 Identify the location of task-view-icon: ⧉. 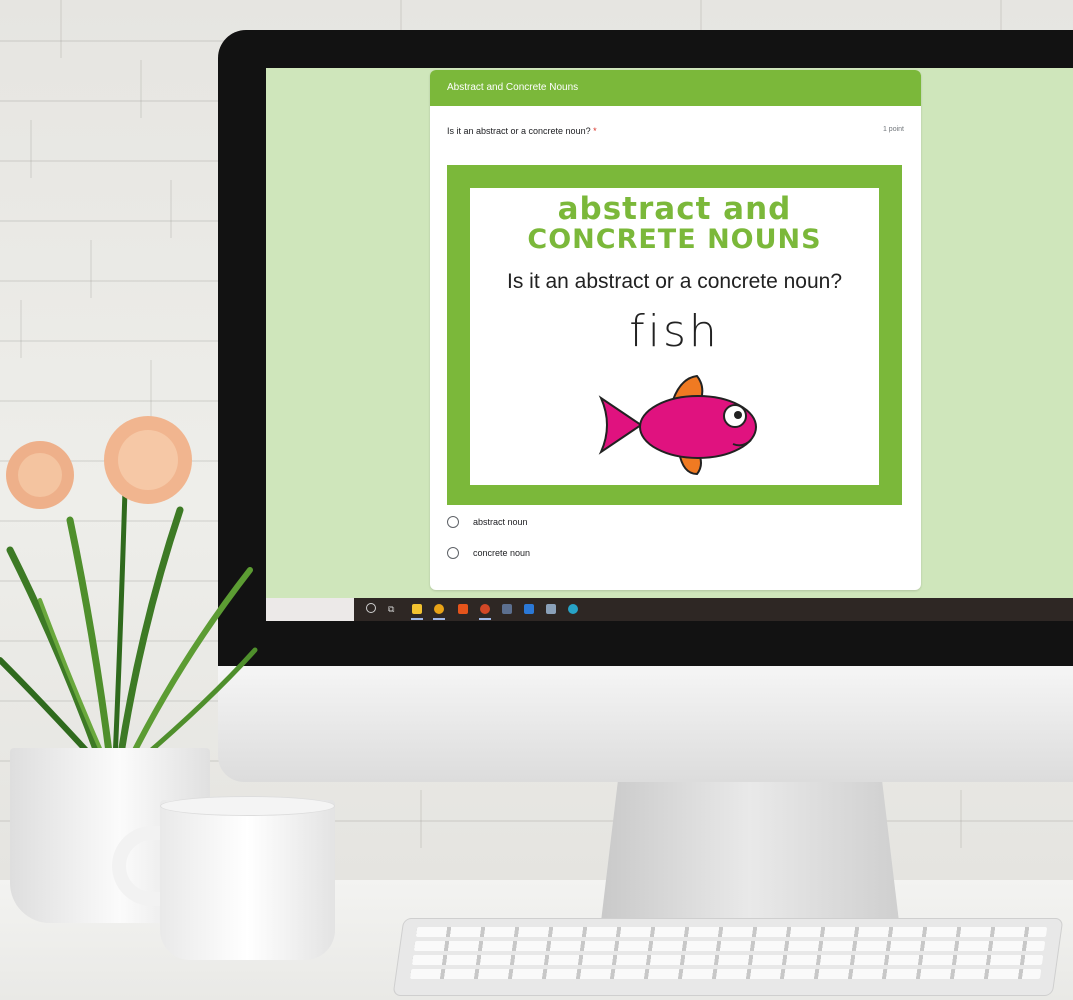
(391, 609).